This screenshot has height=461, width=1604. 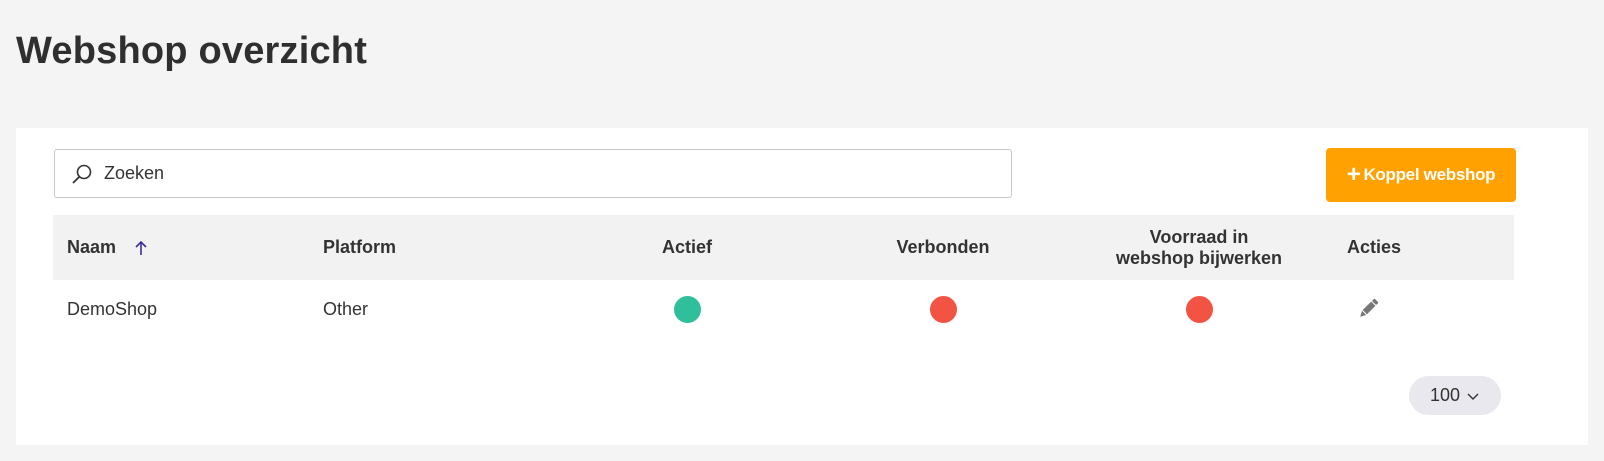 I want to click on status-dot-connected, so click(x=943, y=309).